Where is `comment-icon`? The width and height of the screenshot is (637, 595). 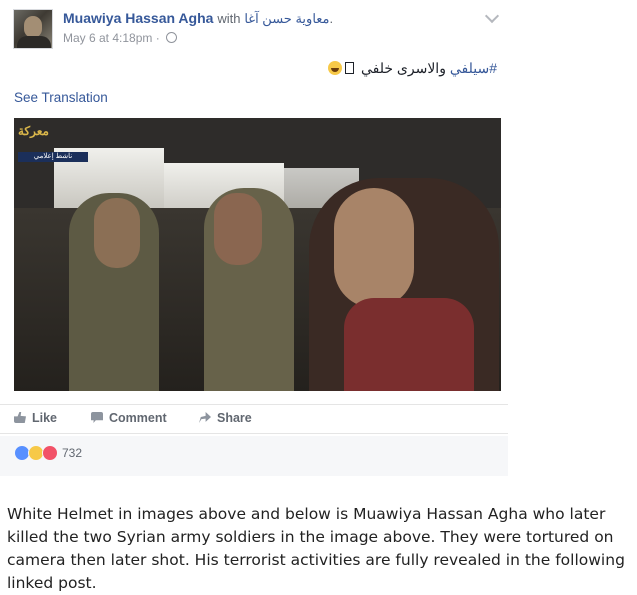
comment-icon is located at coordinates (97, 417).